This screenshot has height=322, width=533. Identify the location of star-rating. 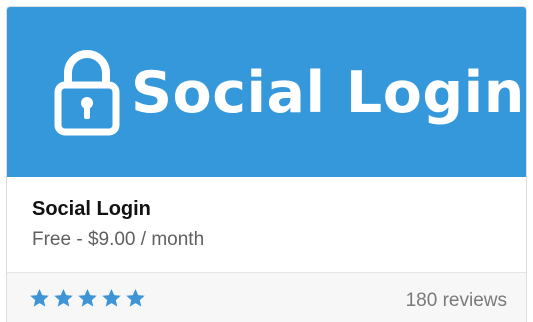
(87, 298).